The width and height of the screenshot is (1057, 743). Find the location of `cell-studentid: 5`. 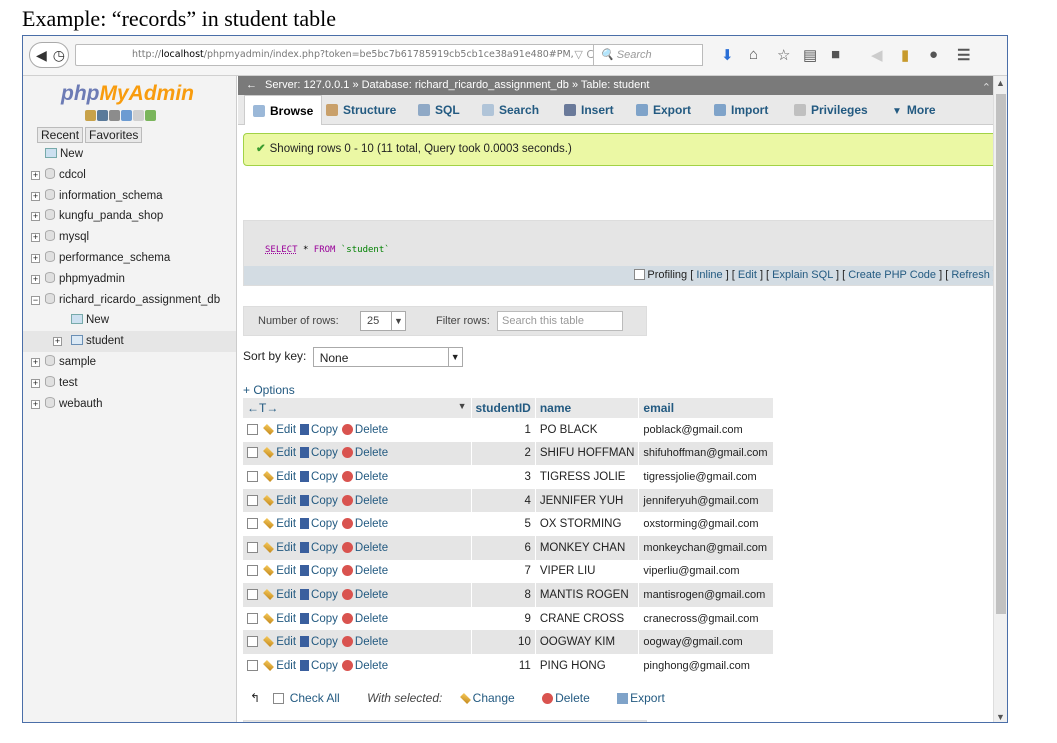

cell-studentid: 5 is located at coordinates (503, 524).